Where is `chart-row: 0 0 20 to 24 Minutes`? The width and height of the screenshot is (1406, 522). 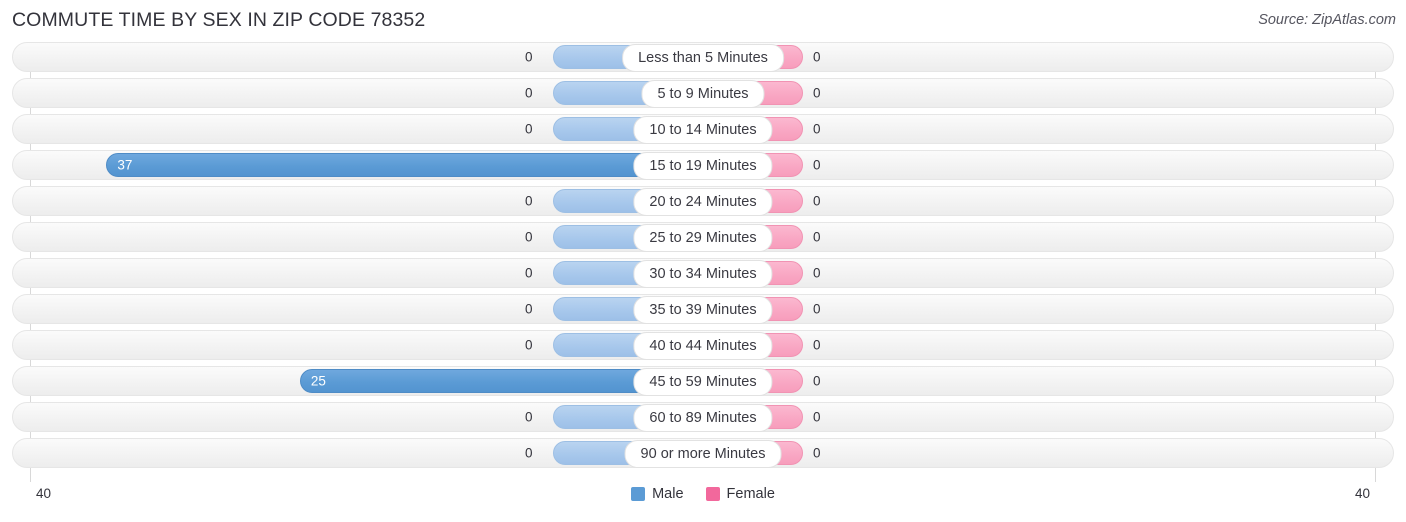 chart-row: 0 0 20 to 24 Minutes is located at coordinates (703, 201).